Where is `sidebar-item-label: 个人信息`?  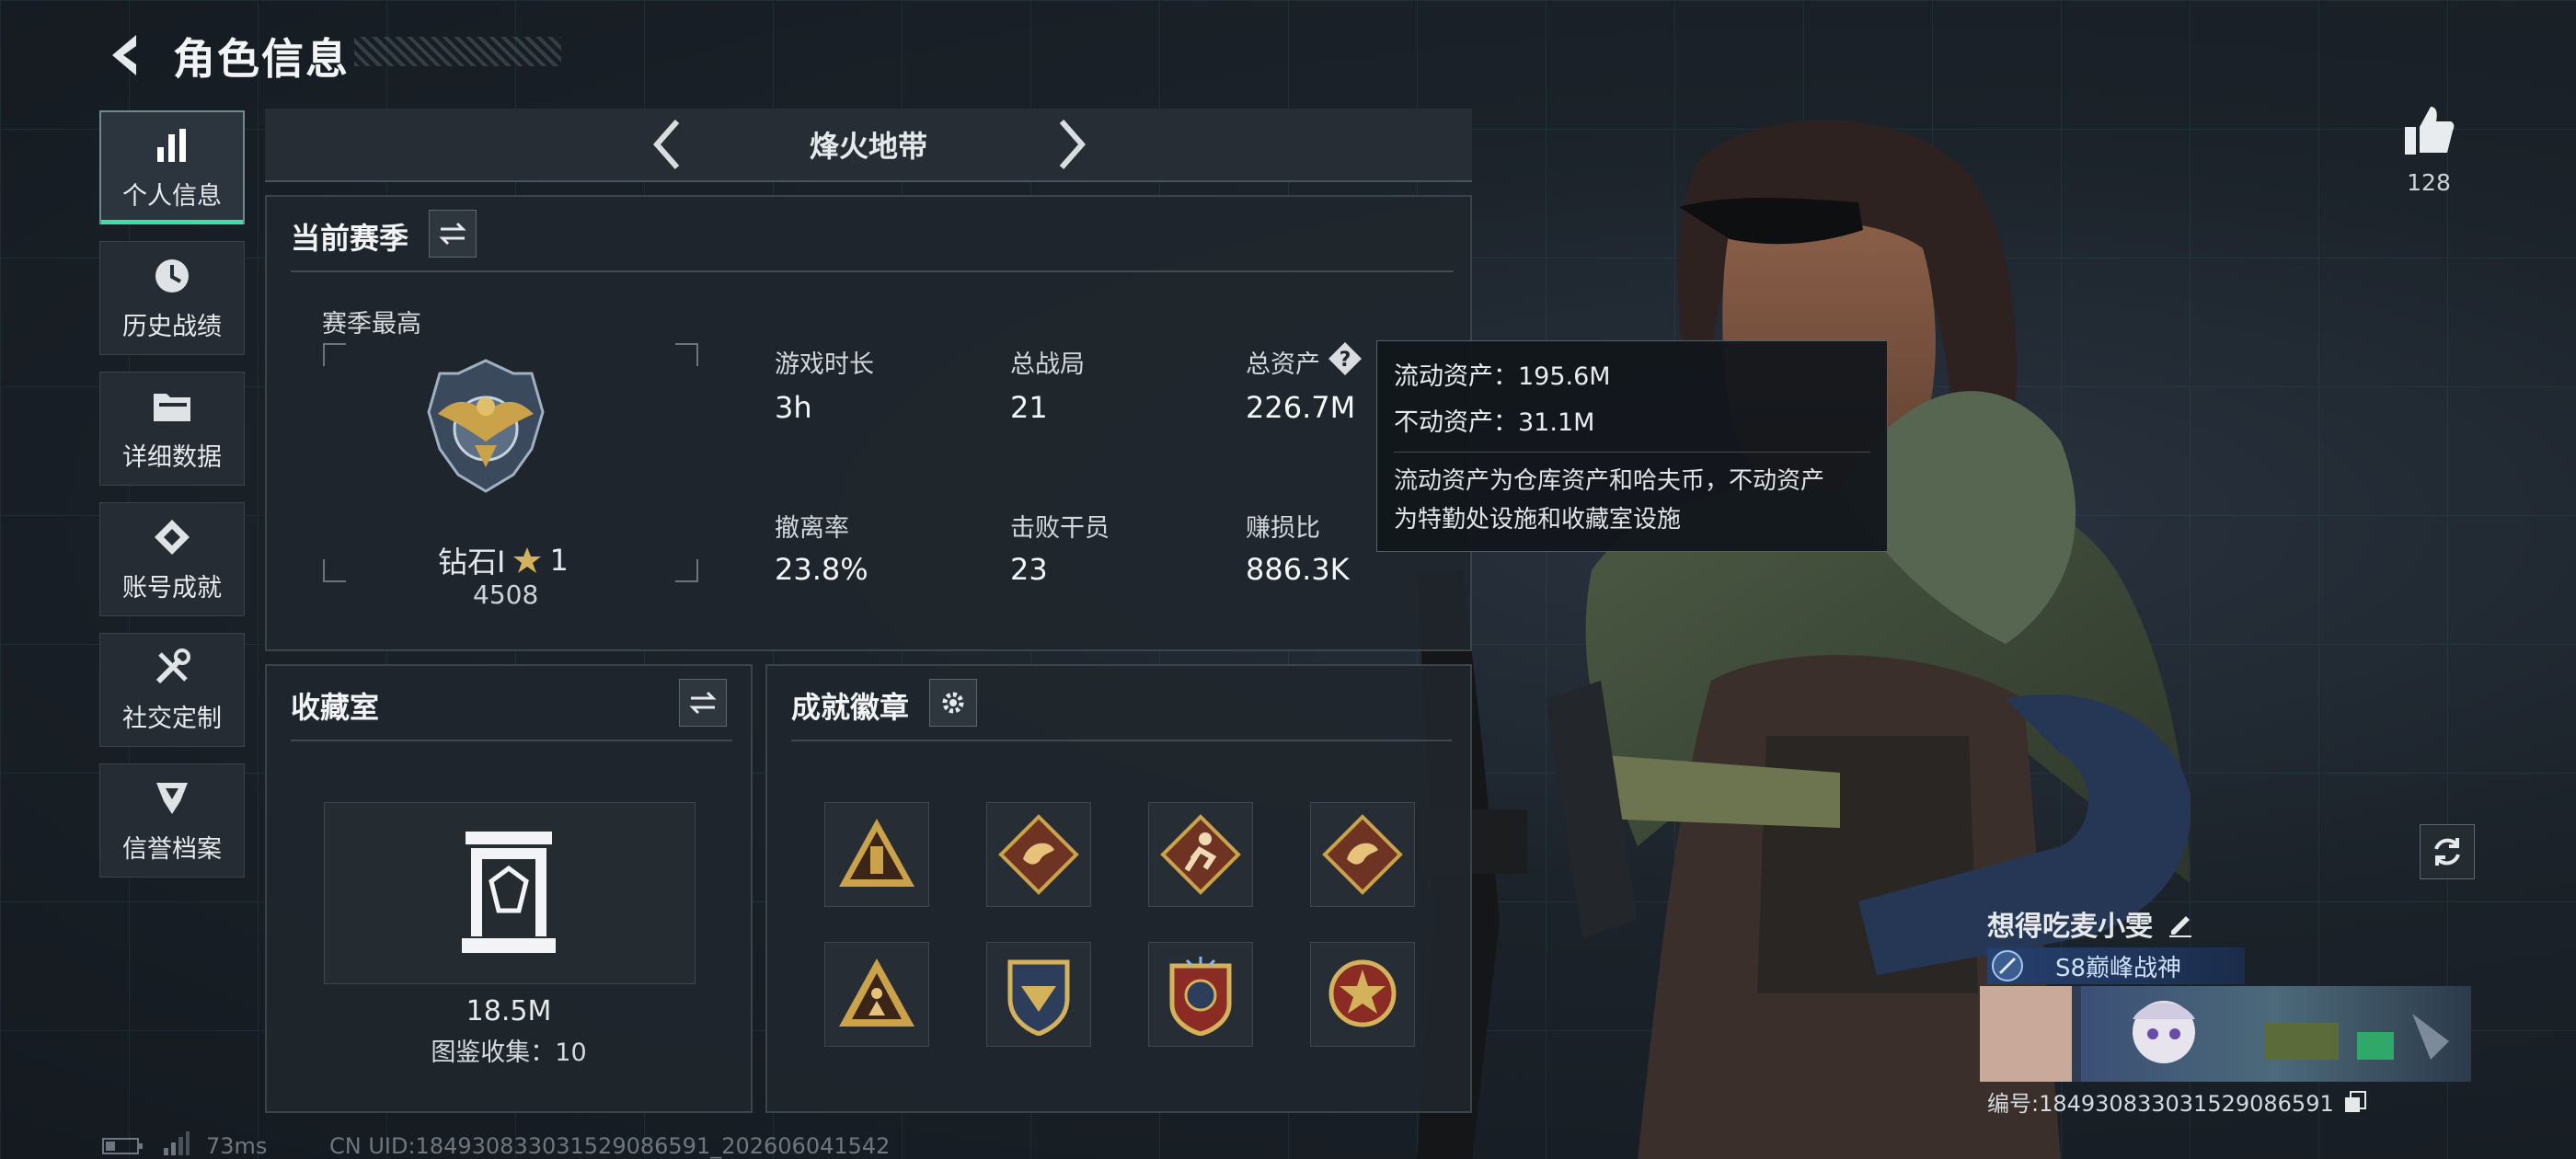 sidebar-item-label: 个人信息 is located at coordinates (172, 196).